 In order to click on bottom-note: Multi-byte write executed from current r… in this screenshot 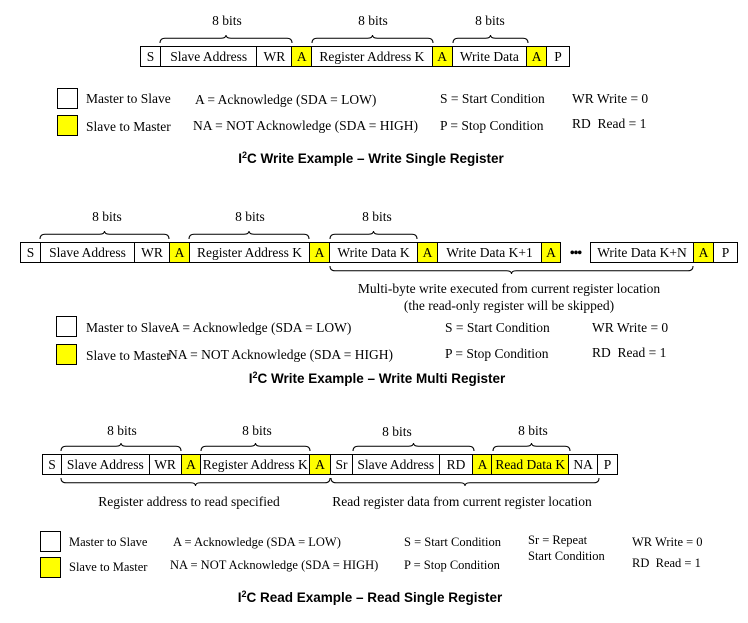, I will do `click(509, 288)`.